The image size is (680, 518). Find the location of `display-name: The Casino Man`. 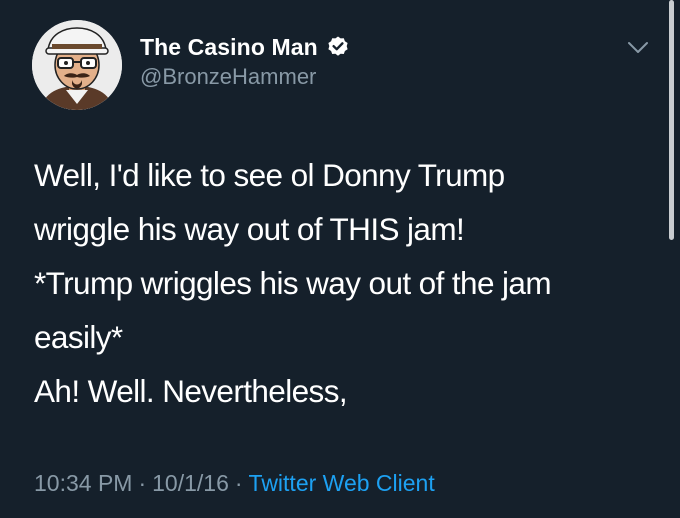

display-name: The Casino Man is located at coordinates (229, 47).